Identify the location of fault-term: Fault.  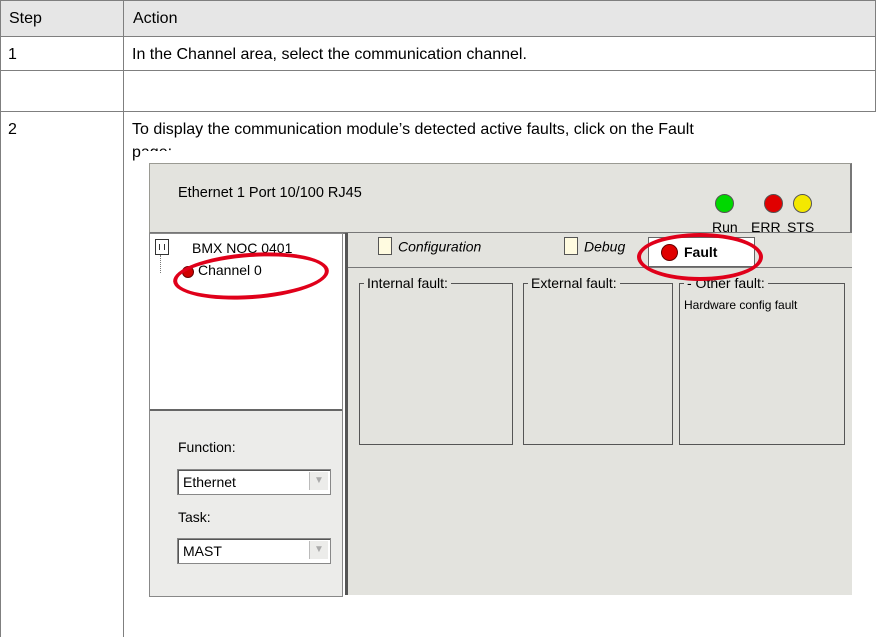
(676, 129).